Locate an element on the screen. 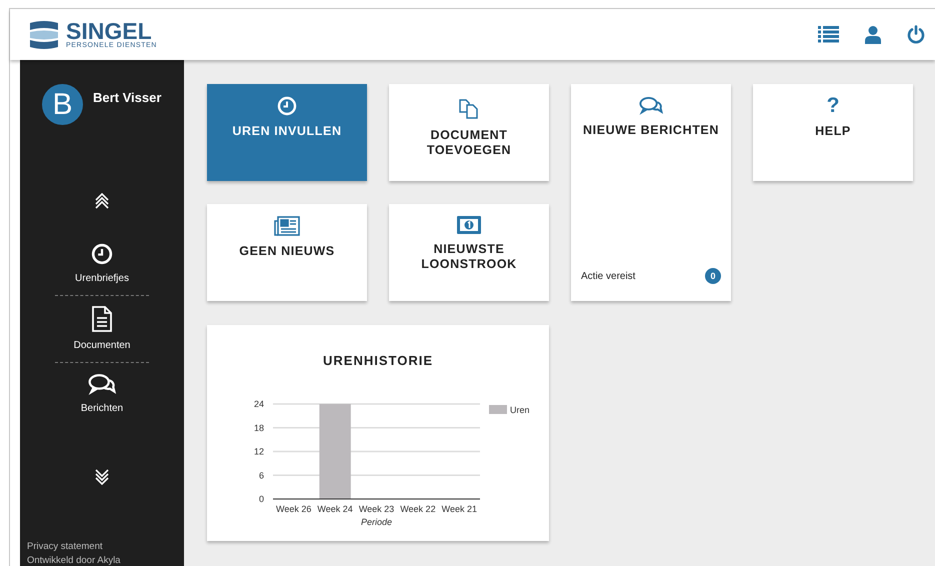 This screenshot has width=935, height=566. axis-tick-label: 24 is located at coordinates (259, 404).